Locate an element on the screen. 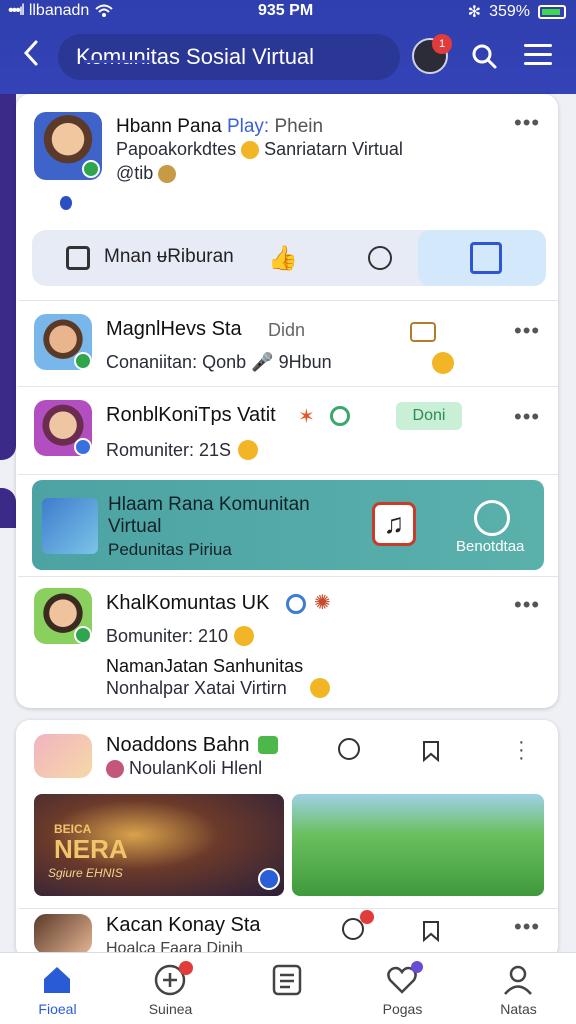 The image size is (576, 1024). nav-home-label: Fioeal is located at coordinates (57, 1009).